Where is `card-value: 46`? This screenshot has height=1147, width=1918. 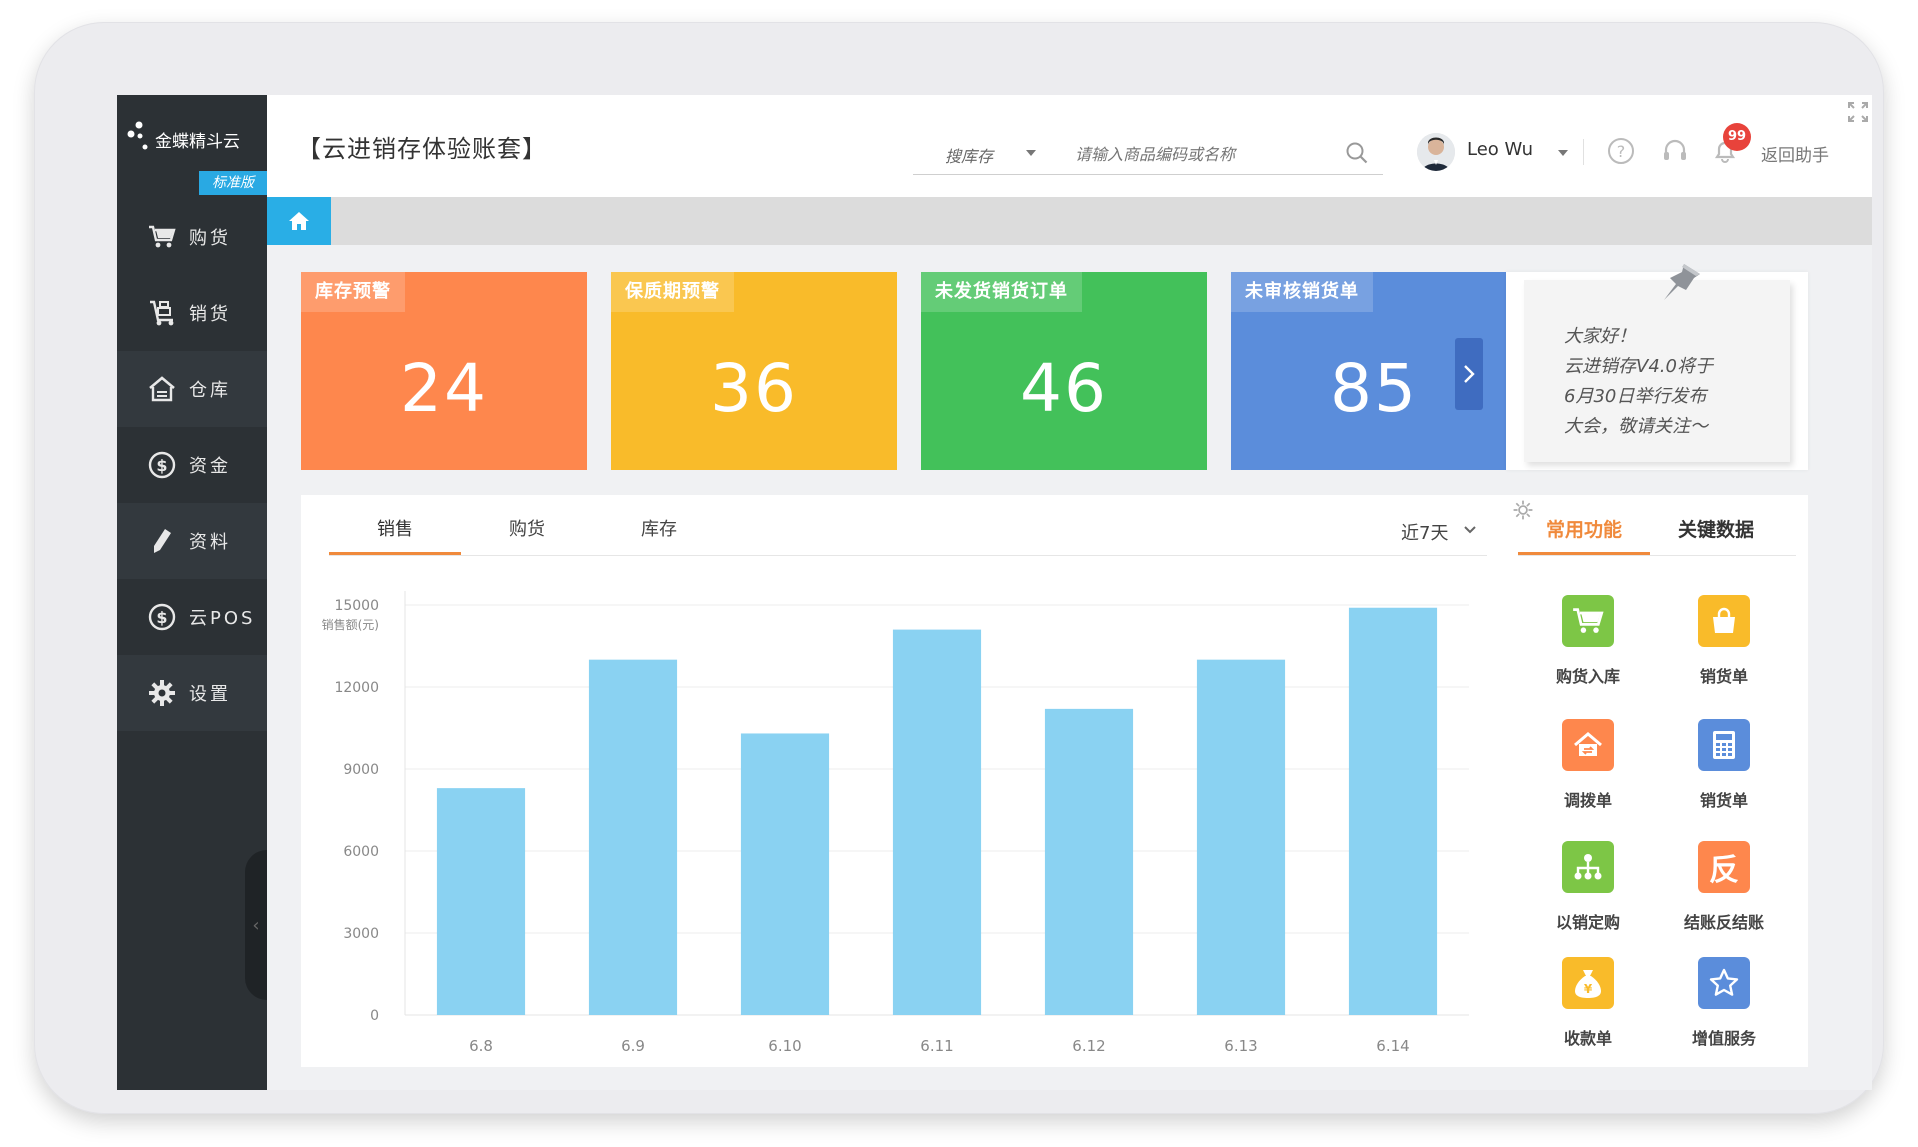 card-value: 46 is located at coordinates (1064, 388).